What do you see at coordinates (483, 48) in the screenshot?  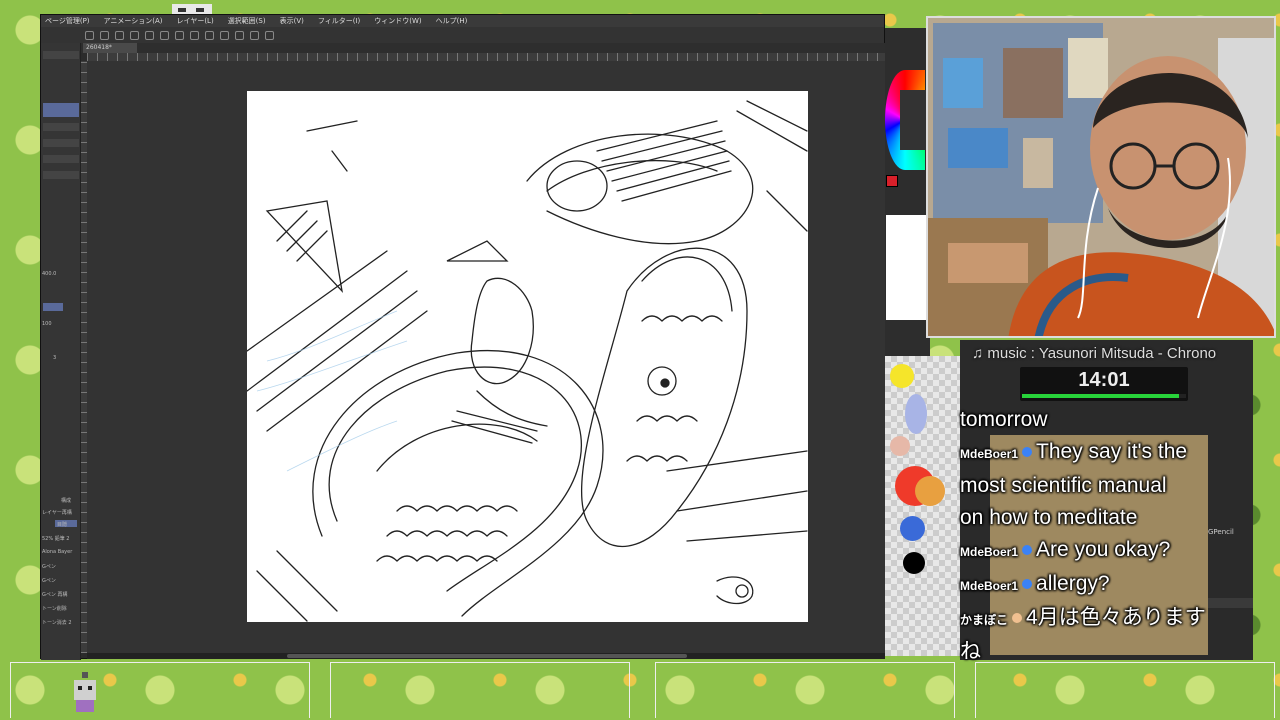 I see `document-tab-bar: 260418*` at bounding box center [483, 48].